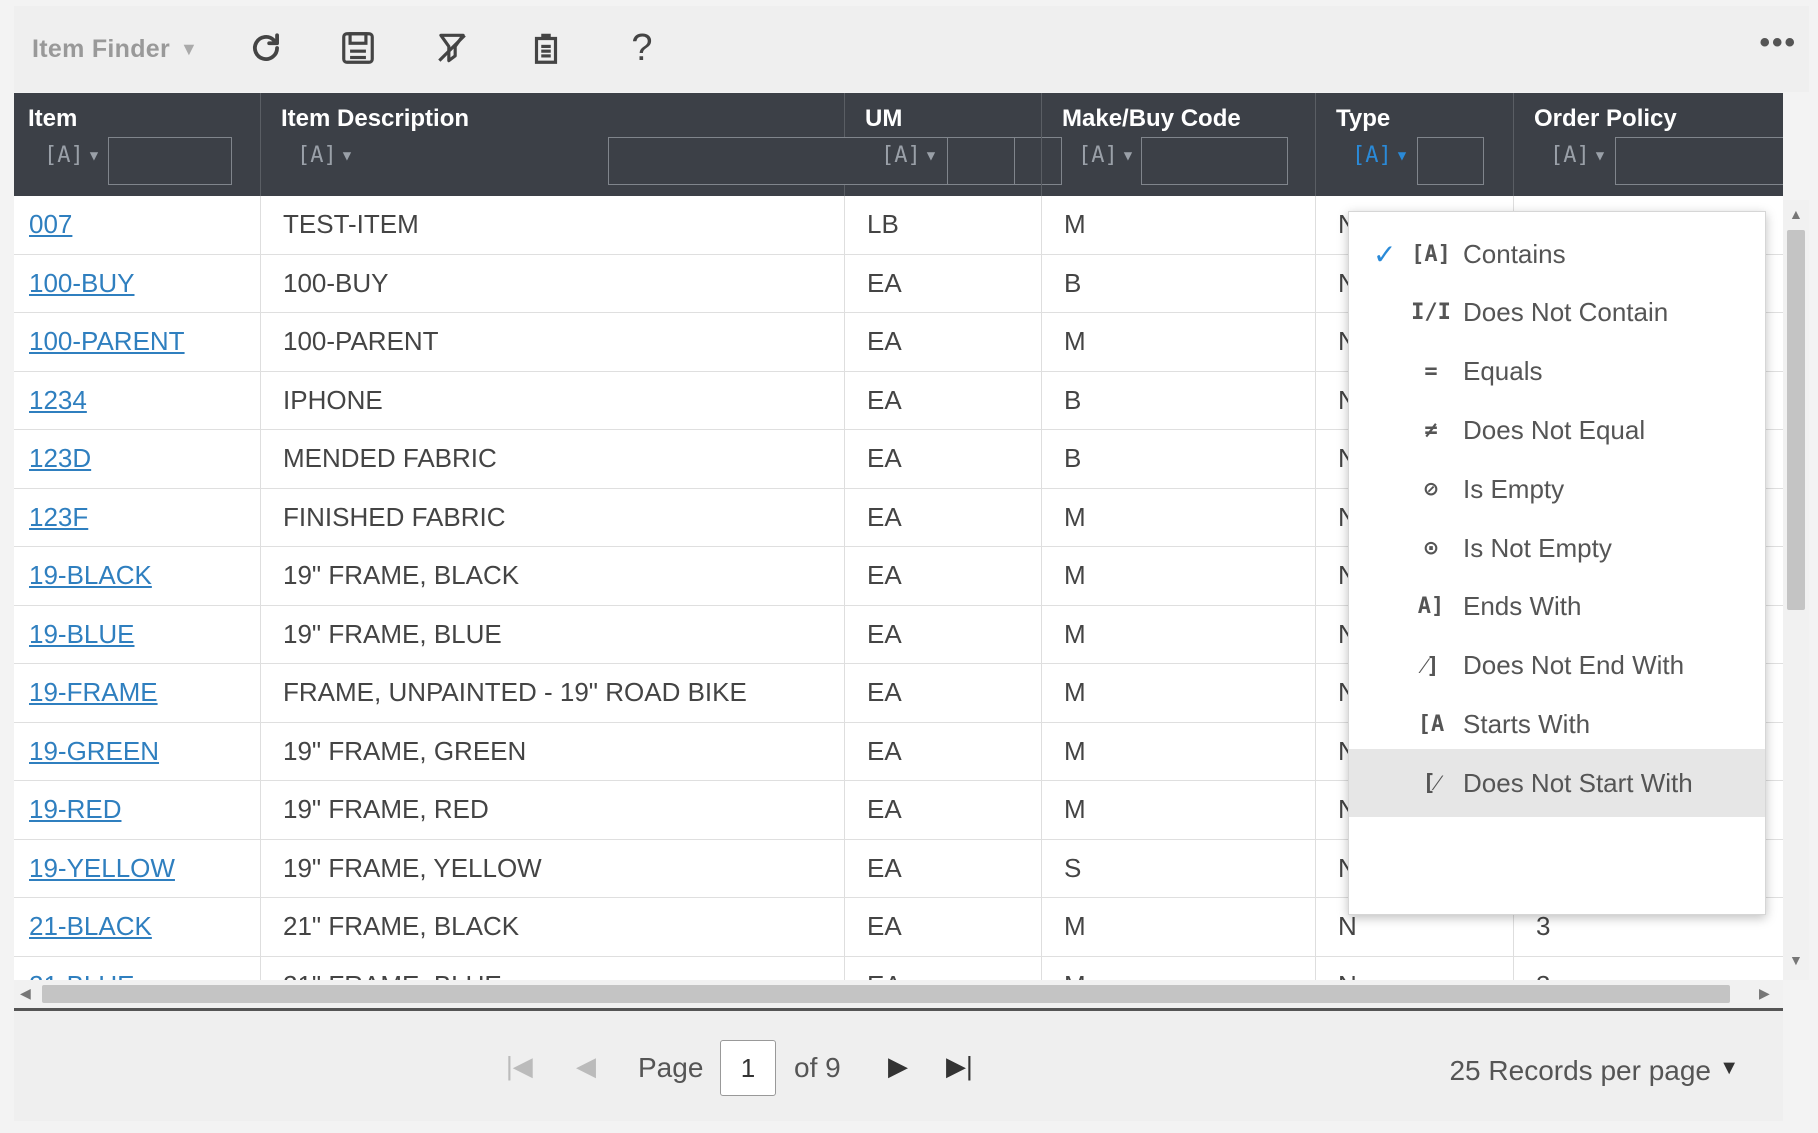  What do you see at coordinates (748, 1068) in the screenshot?
I see `page-number-input: 1` at bounding box center [748, 1068].